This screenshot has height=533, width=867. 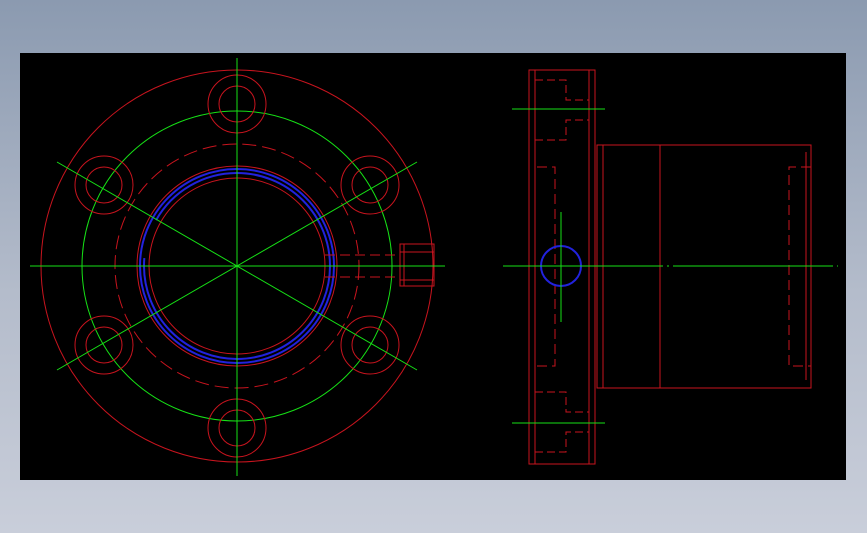 What do you see at coordinates (558, 422) in the screenshot?
I see `side-bolt-hole-bottom` at bounding box center [558, 422].